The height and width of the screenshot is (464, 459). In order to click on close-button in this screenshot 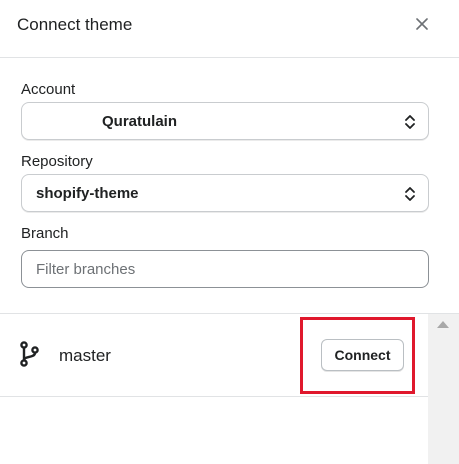, I will do `click(422, 24)`.